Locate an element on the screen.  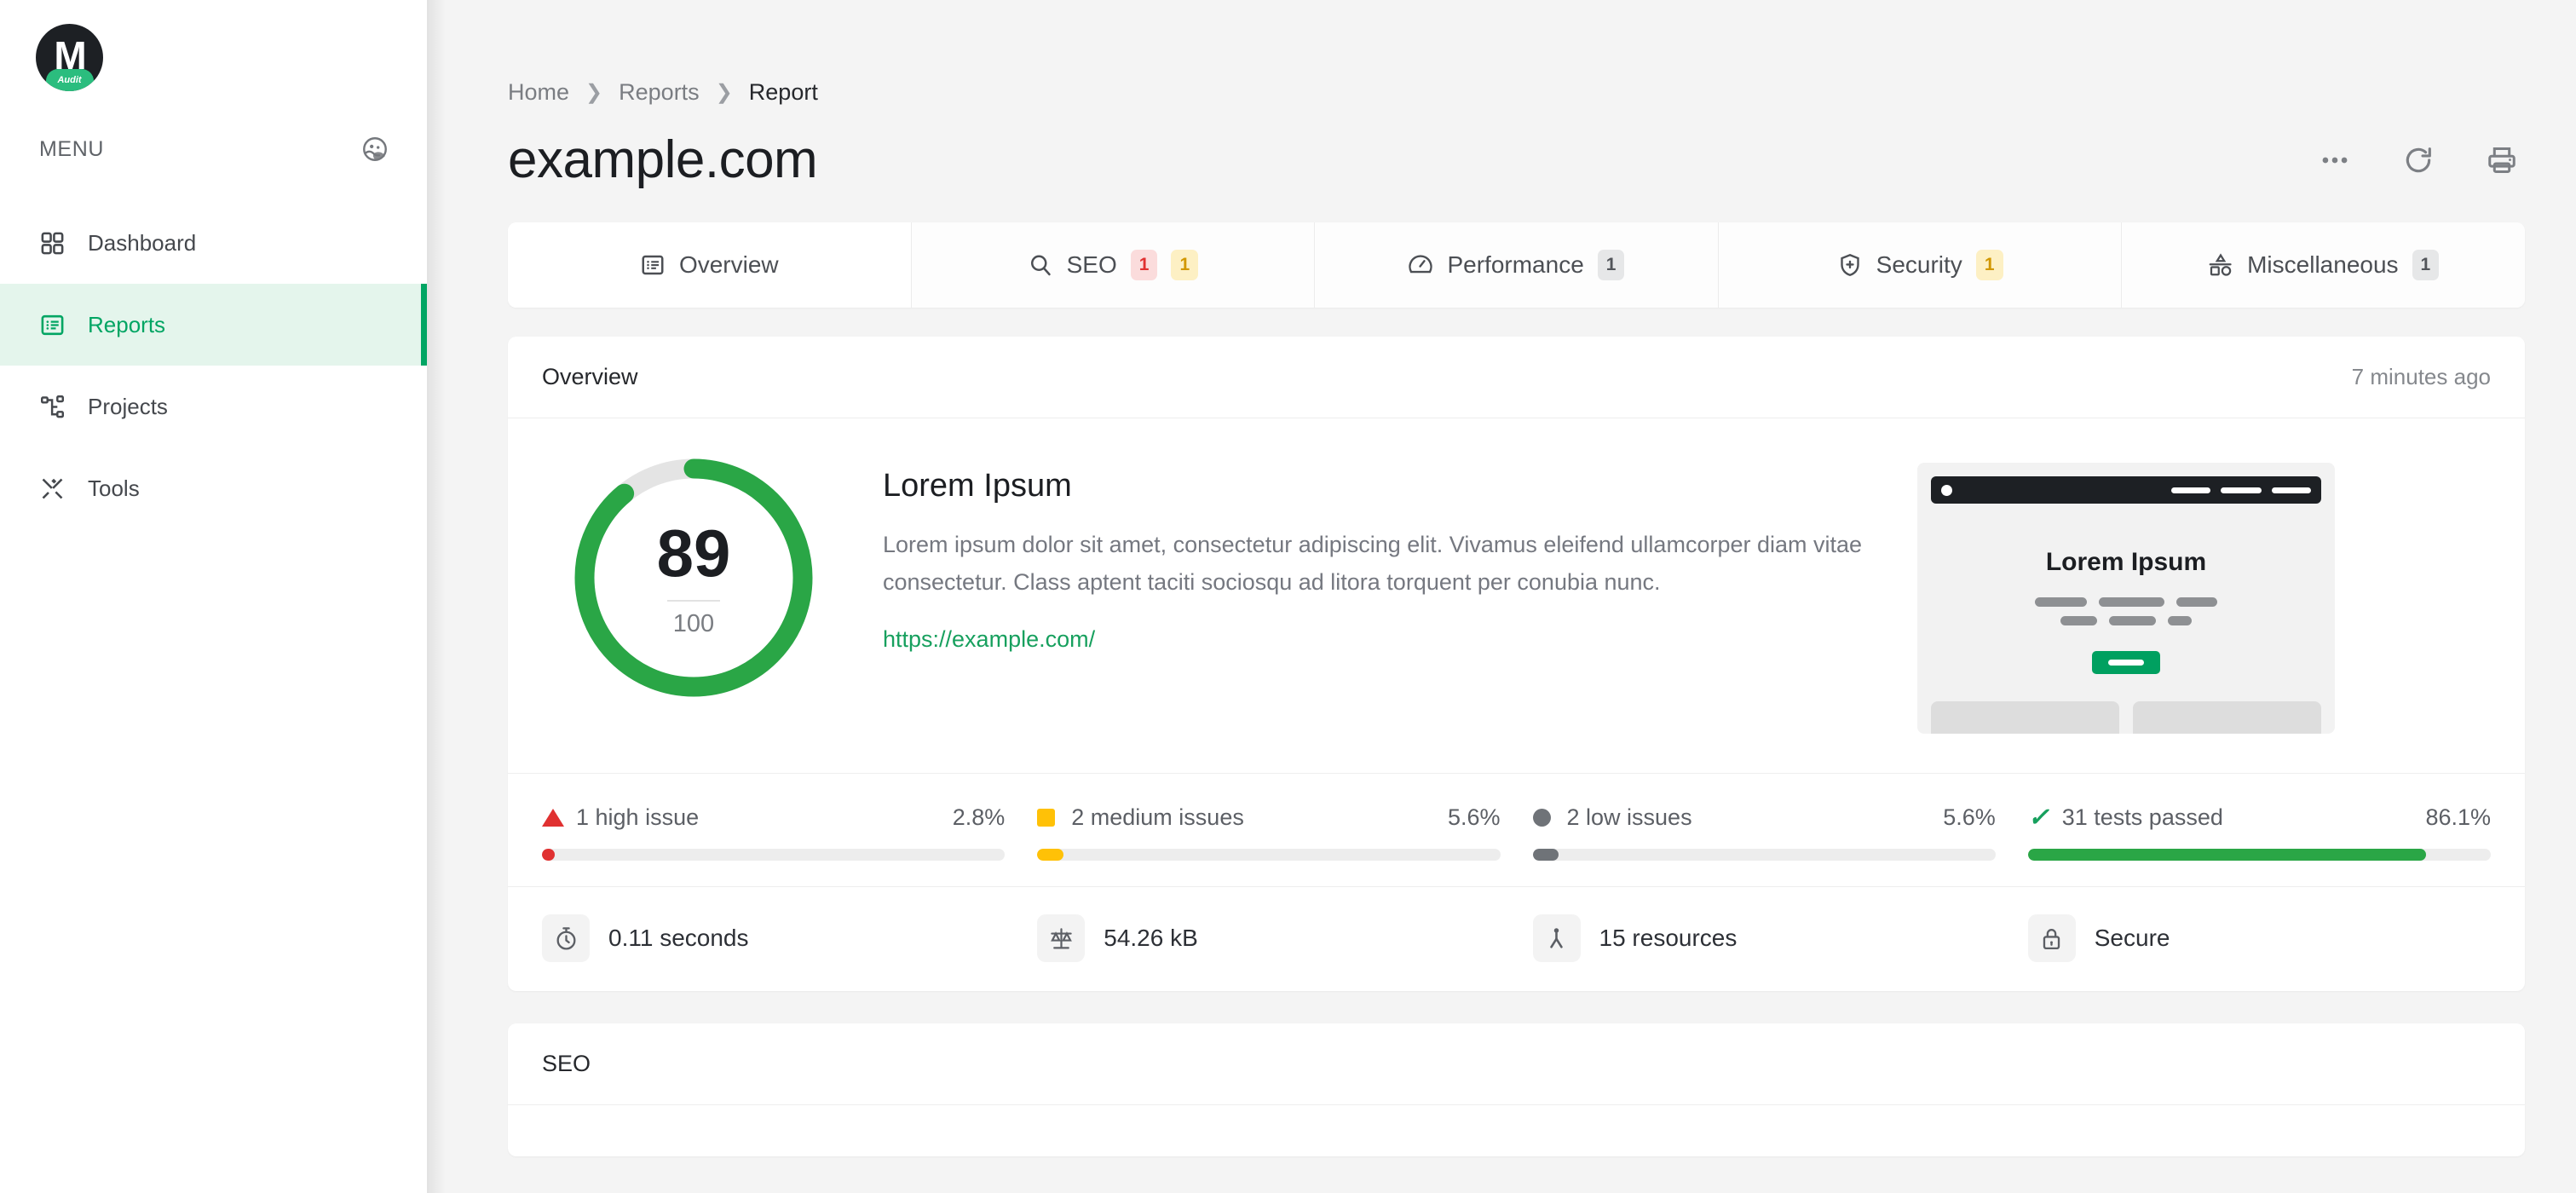
face-mask-icon is located at coordinates (374, 149).